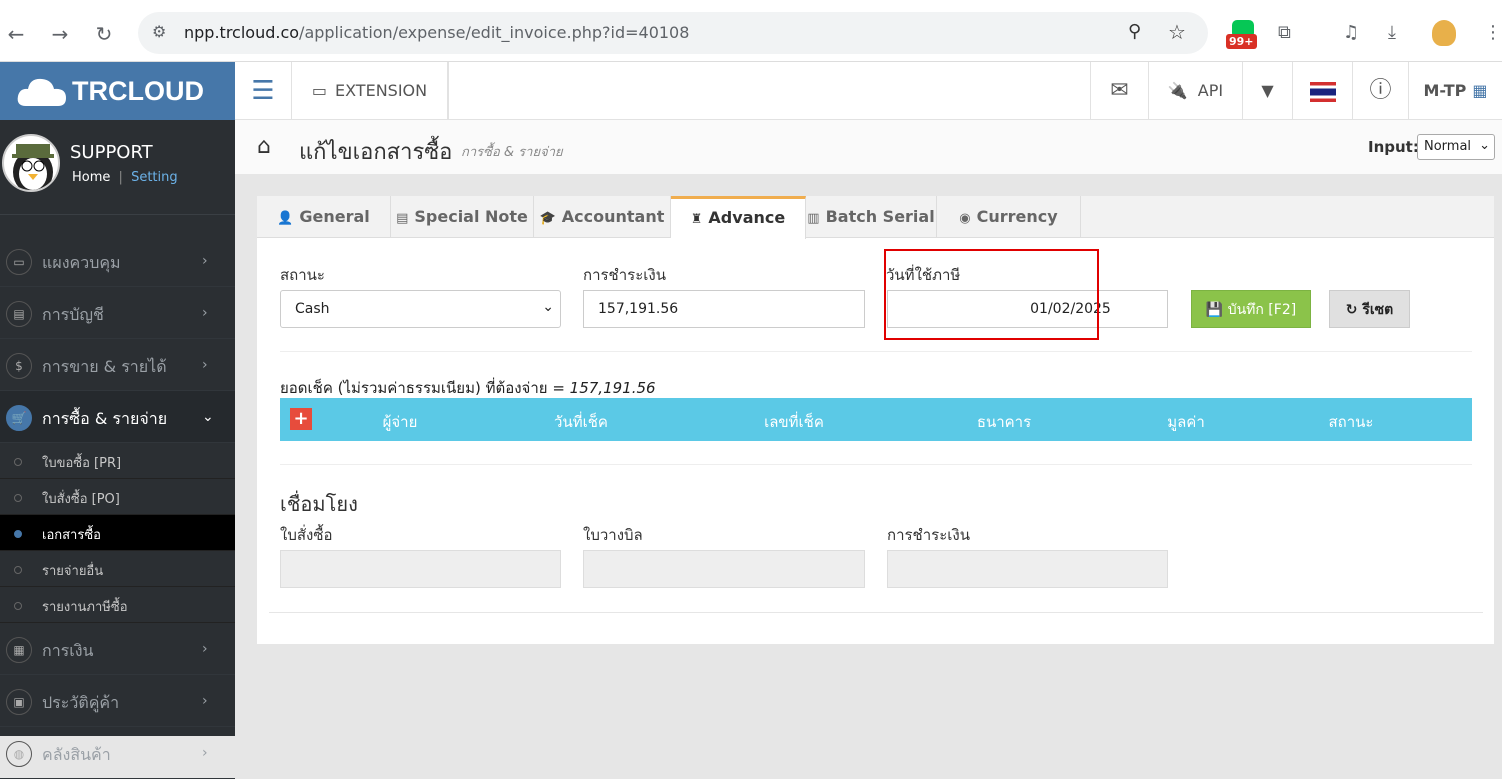 The height and width of the screenshot is (779, 1502). What do you see at coordinates (1351, 32) in the screenshot?
I see `media-control-icon: ♫` at bounding box center [1351, 32].